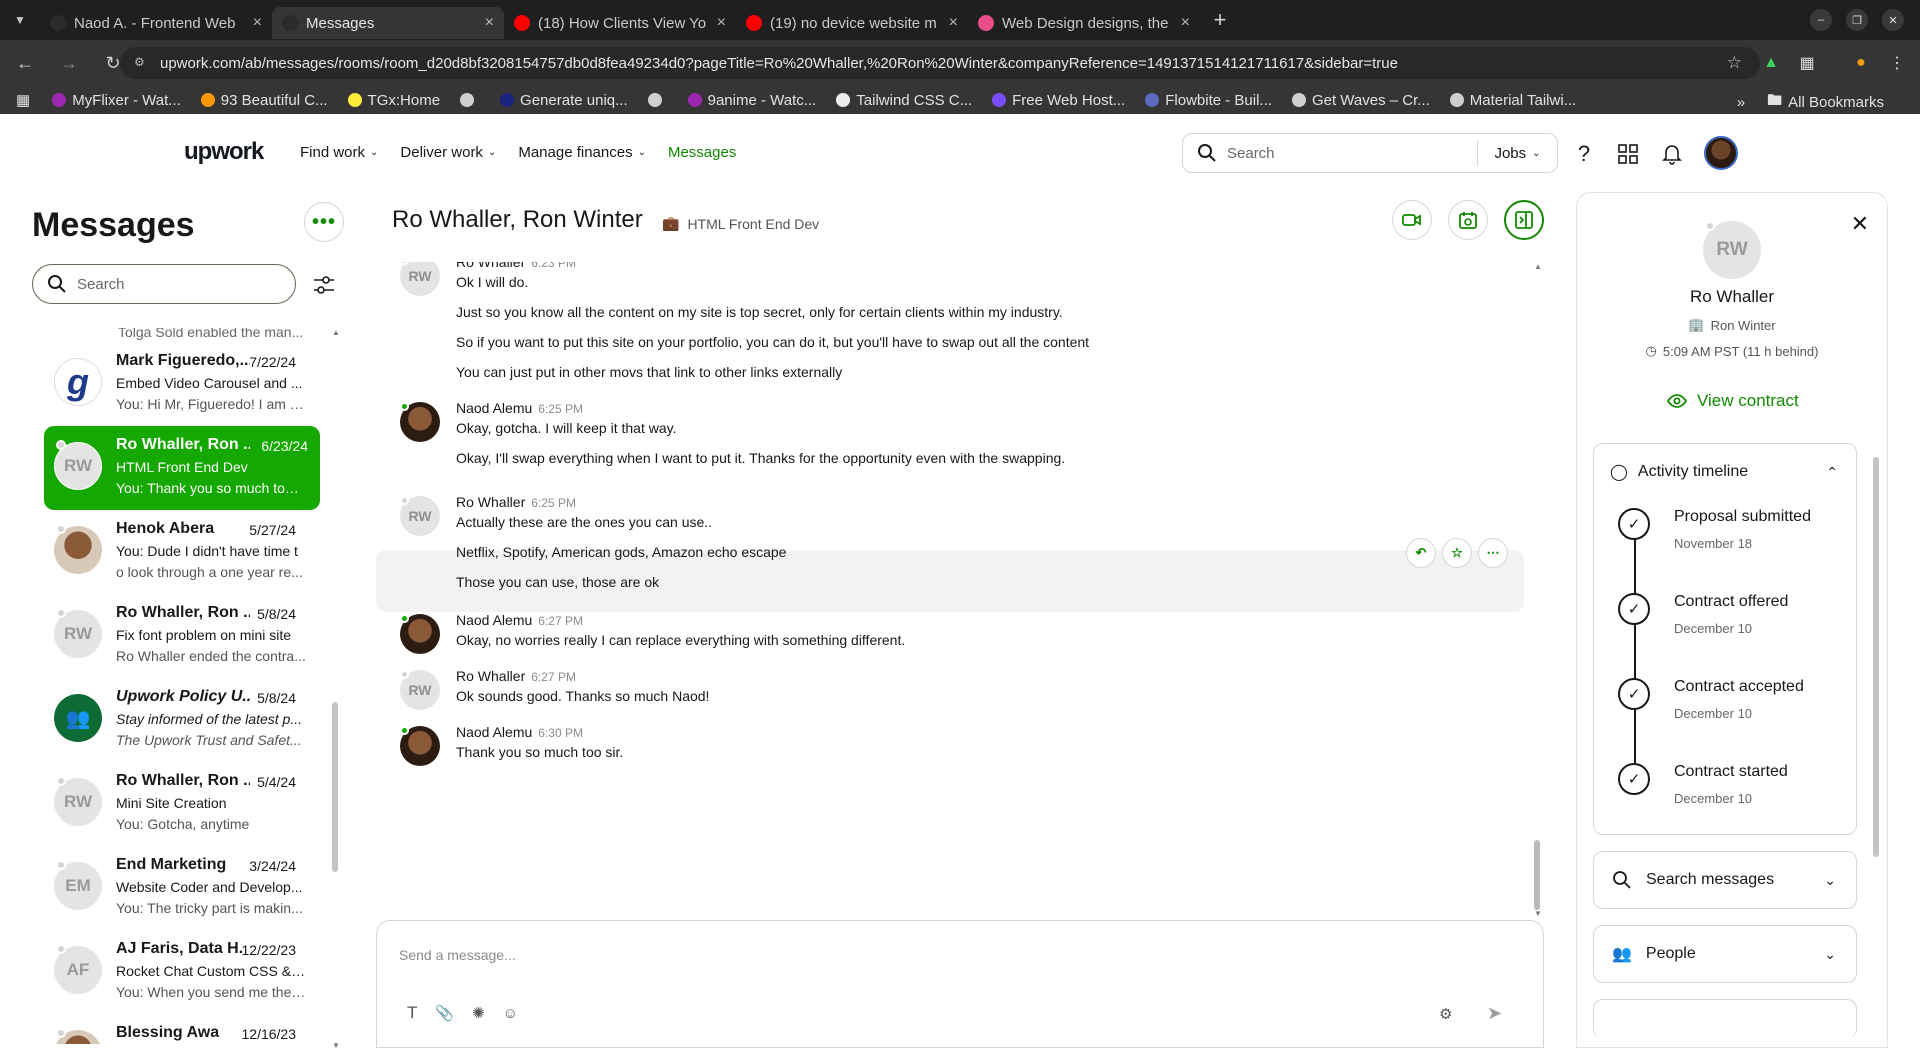 The width and height of the screenshot is (1920, 1048). I want to click on user-avatar, so click(1721, 153).